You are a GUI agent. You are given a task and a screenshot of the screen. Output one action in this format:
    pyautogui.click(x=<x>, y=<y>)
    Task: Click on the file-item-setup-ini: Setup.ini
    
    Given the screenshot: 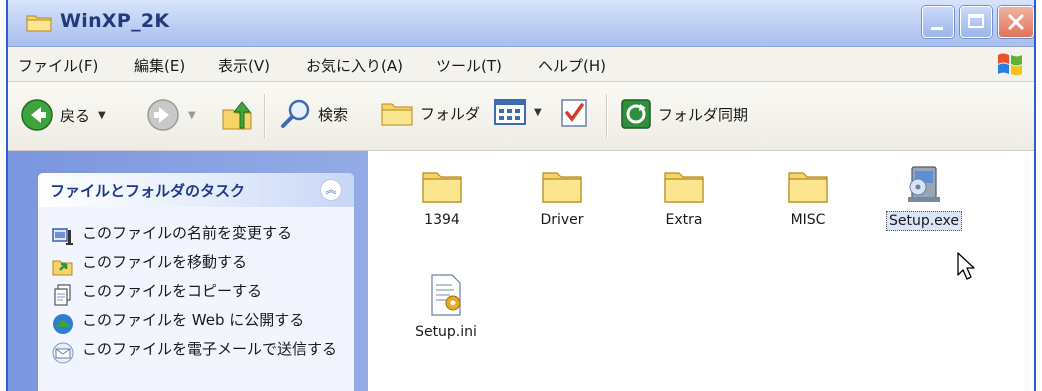 What is the action you would take?
    pyautogui.click(x=446, y=307)
    